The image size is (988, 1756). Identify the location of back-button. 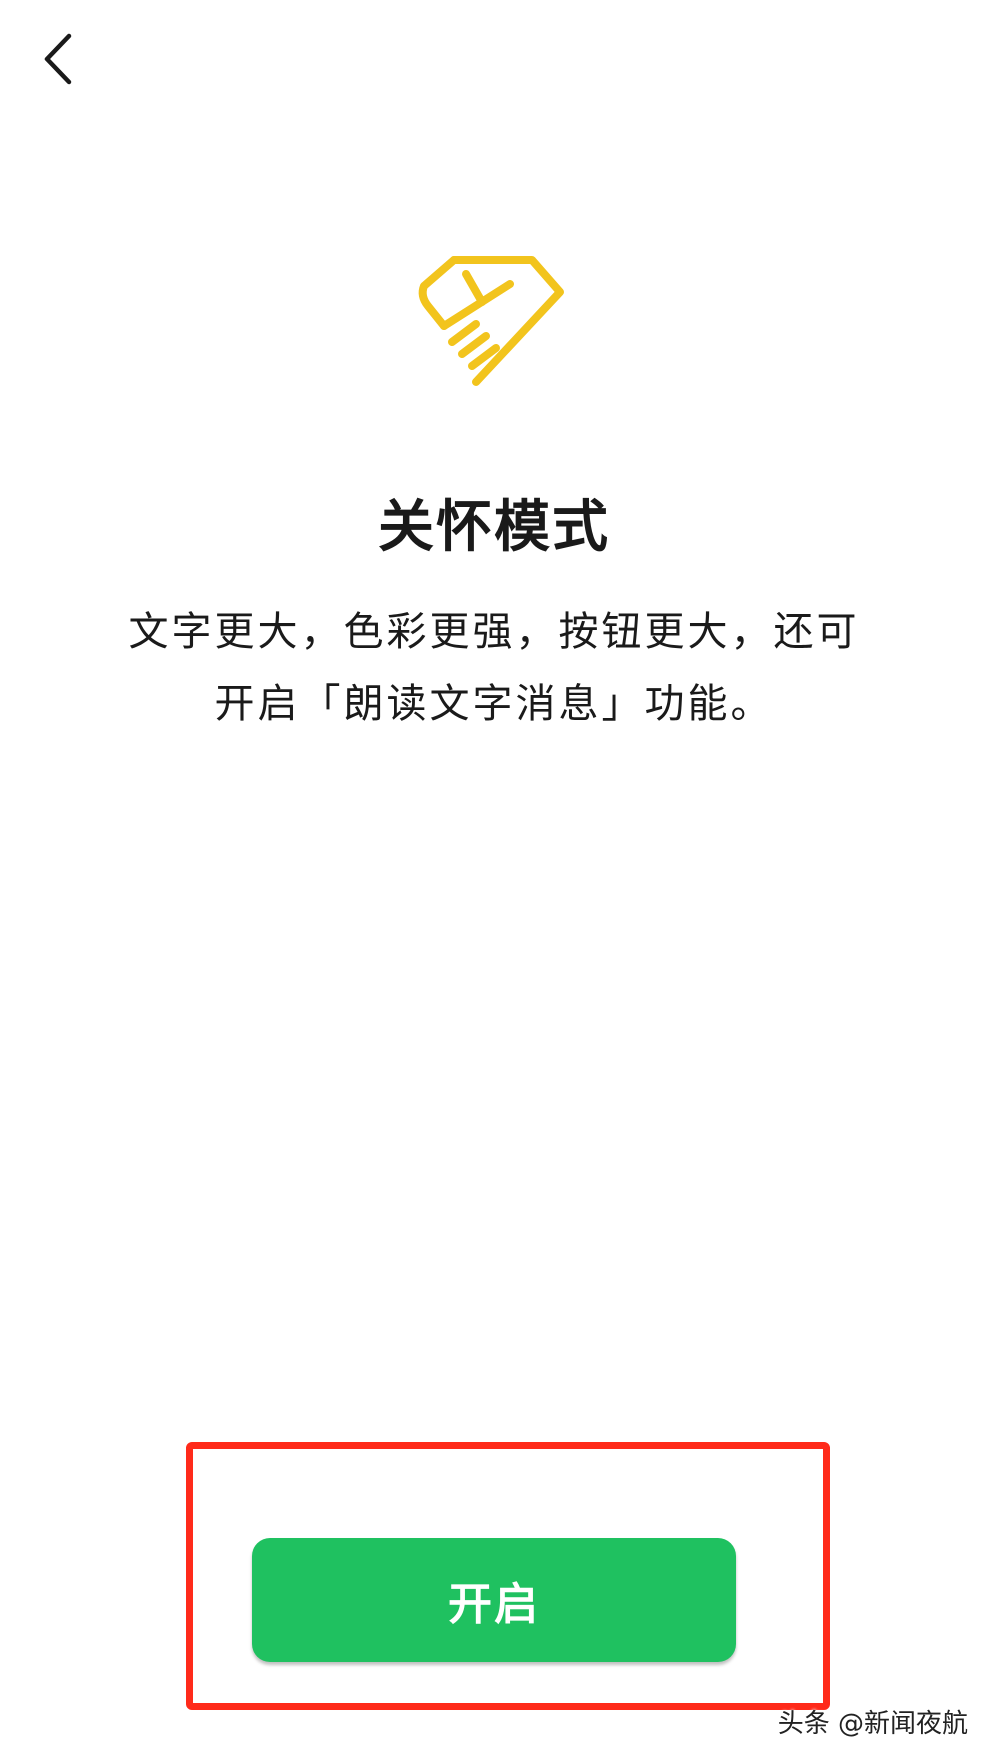
(58, 59).